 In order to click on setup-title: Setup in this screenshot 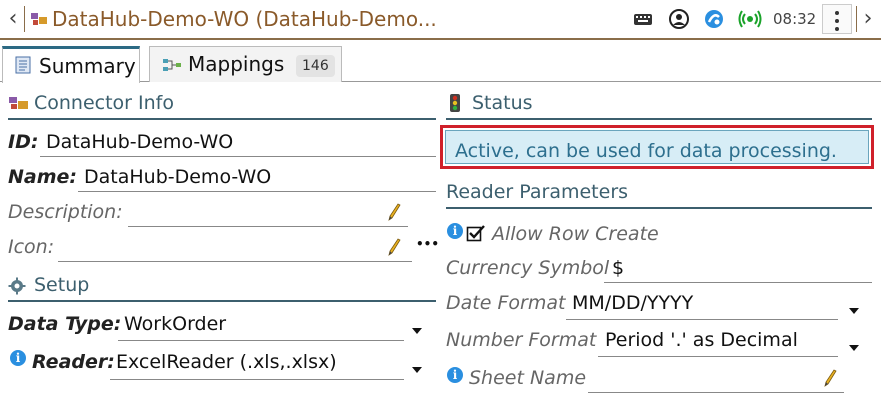, I will do `click(62, 285)`.